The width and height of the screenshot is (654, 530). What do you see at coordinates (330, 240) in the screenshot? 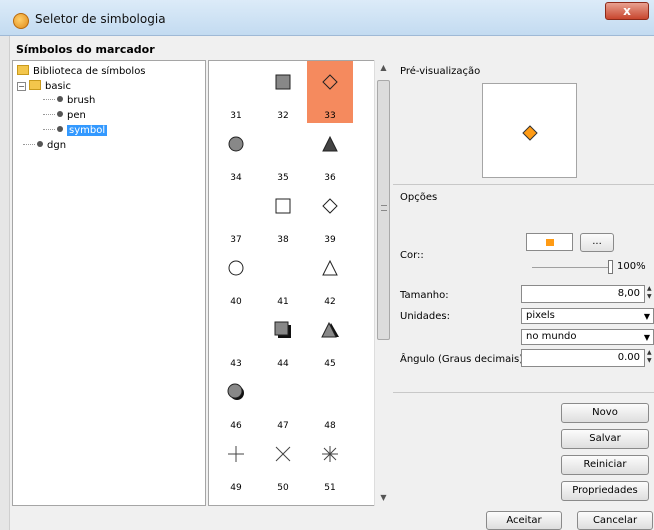
I see `symbol-number: 39` at bounding box center [330, 240].